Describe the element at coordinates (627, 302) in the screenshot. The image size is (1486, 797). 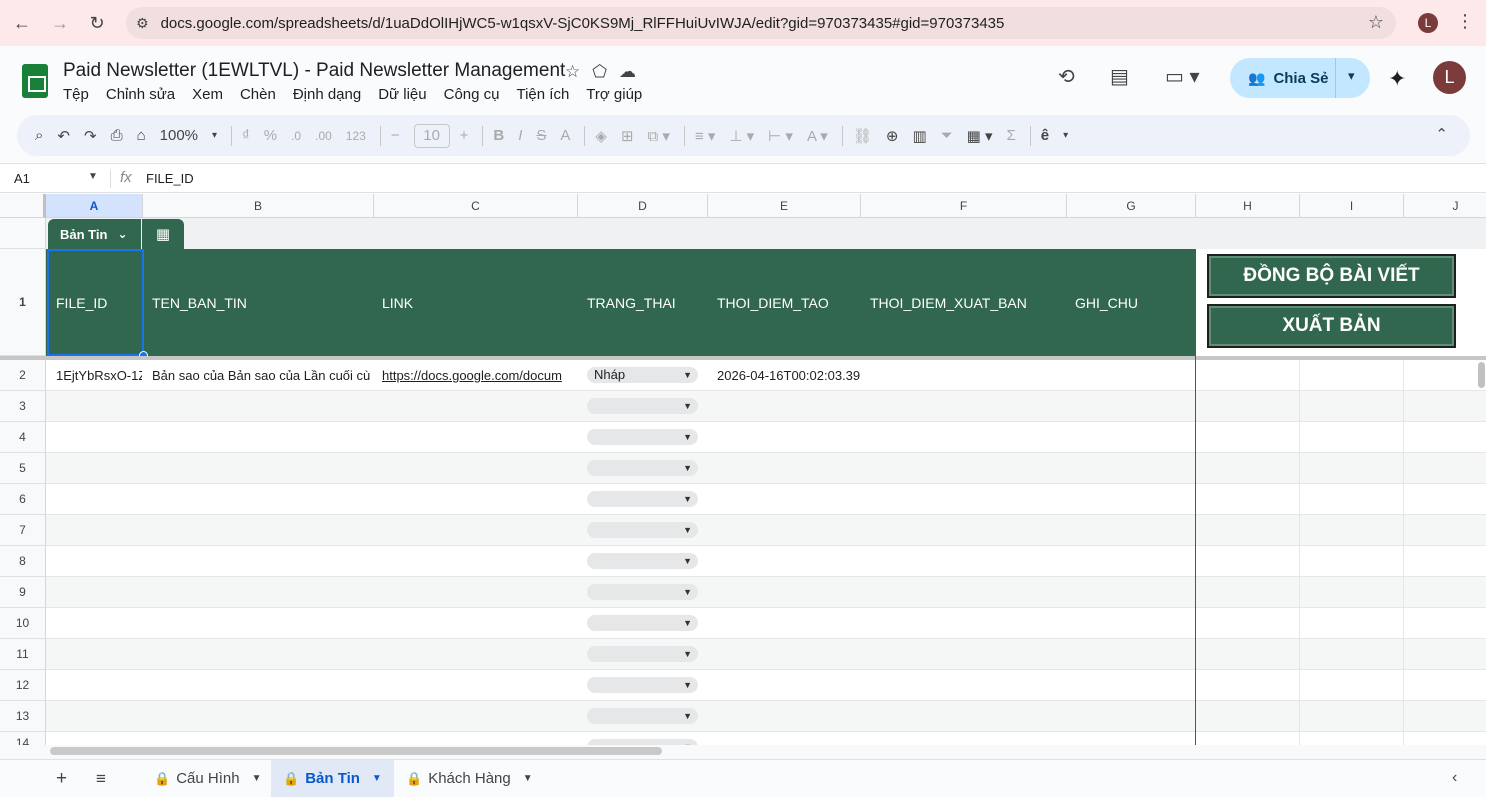
I see `header-trang-thai: TRANG_THAI` at that location.